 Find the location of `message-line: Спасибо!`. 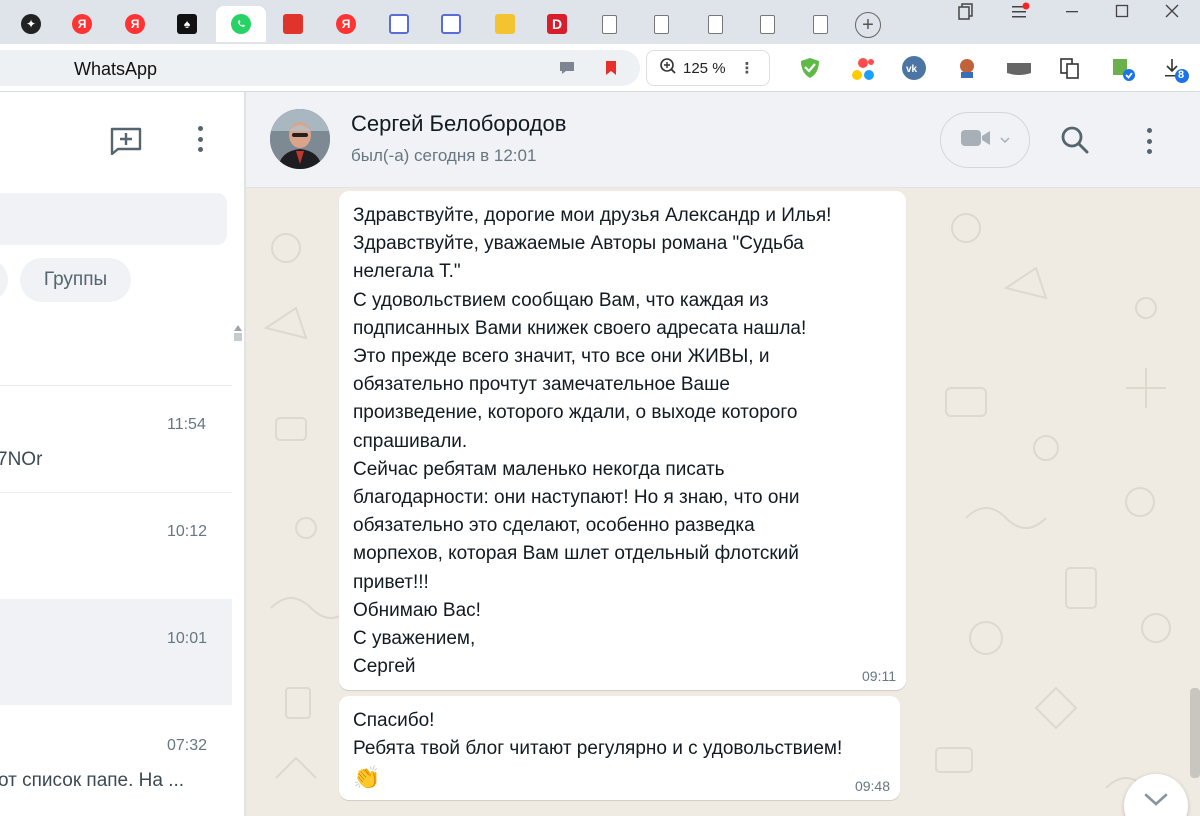

message-line: Спасибо! is located at coordinates (394, 720).